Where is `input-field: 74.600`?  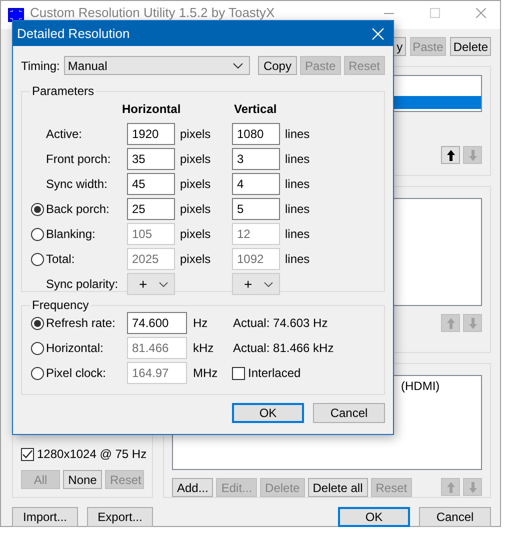 input-field: 74.600 is located at coordinates (157, 323).